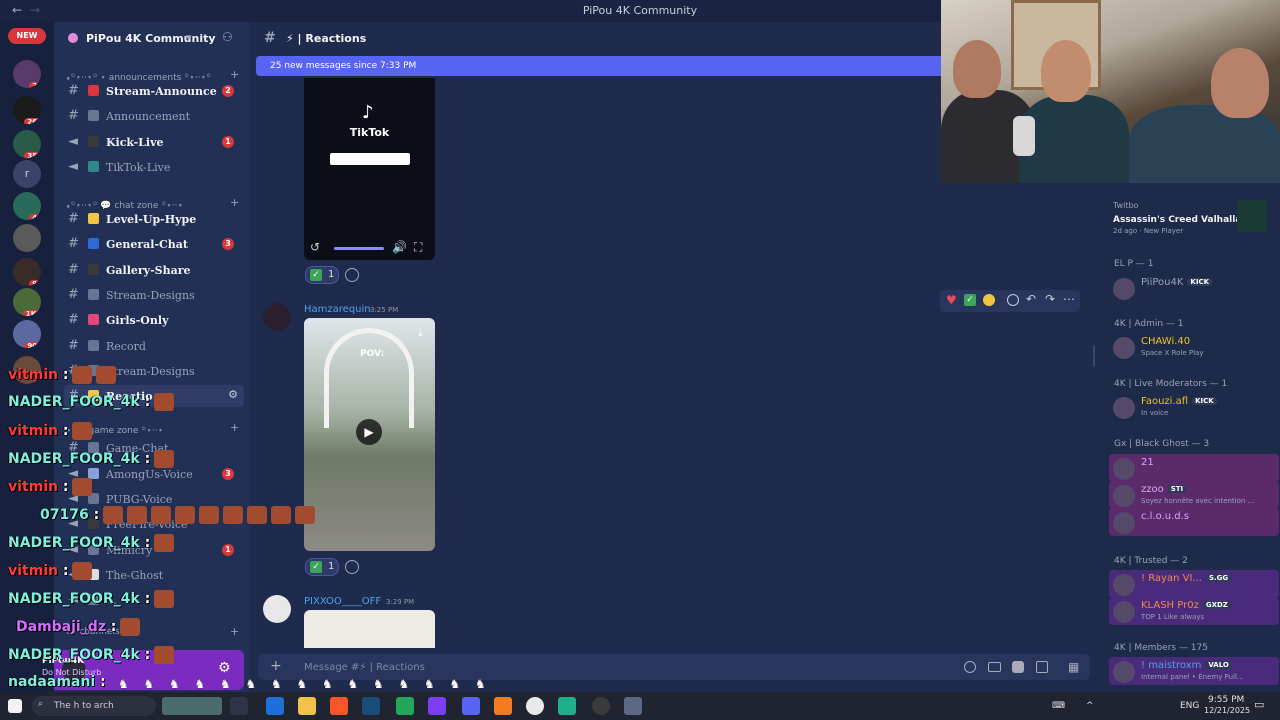  Describe the element at coordinates (1194, 522) in the screenshot. I see `member-item: c.l.o.u.d.s` at that location.